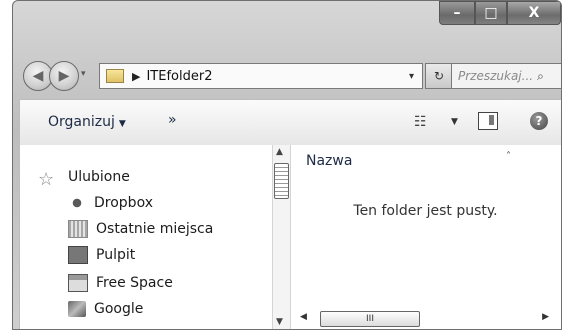 This screenshot has height=334, width=562. Describe the element at coordinates (425, 318) in the screenshot. I see `horizontal-scrollbar: ◀ III ▶` at that location.